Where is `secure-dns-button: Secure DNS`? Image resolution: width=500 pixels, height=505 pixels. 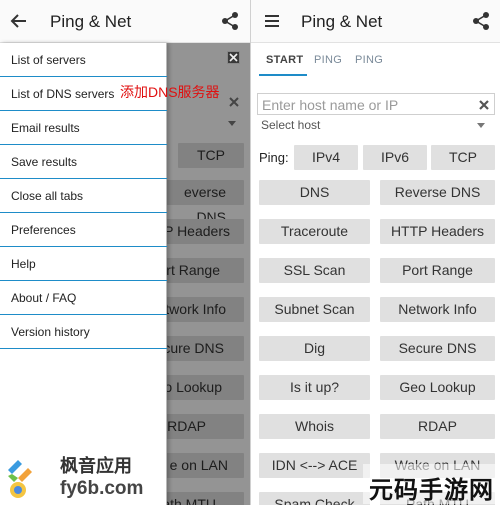
secure-dns-button: Secure DNS is located at coordinates (437, 348).